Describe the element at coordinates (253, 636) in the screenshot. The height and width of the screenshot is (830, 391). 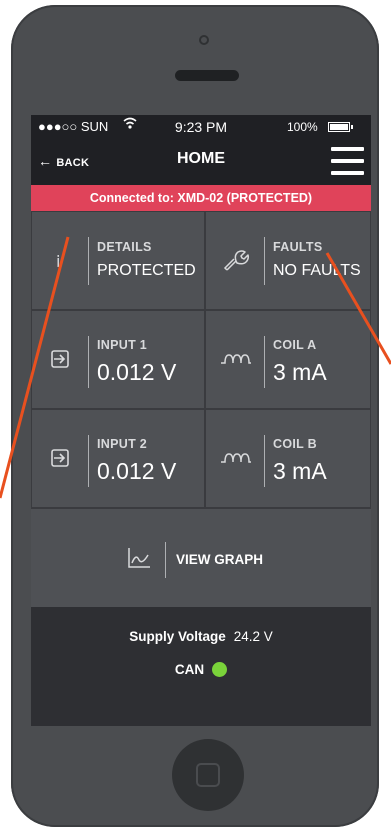
I see `supply-value: 24.2 V` at that location.